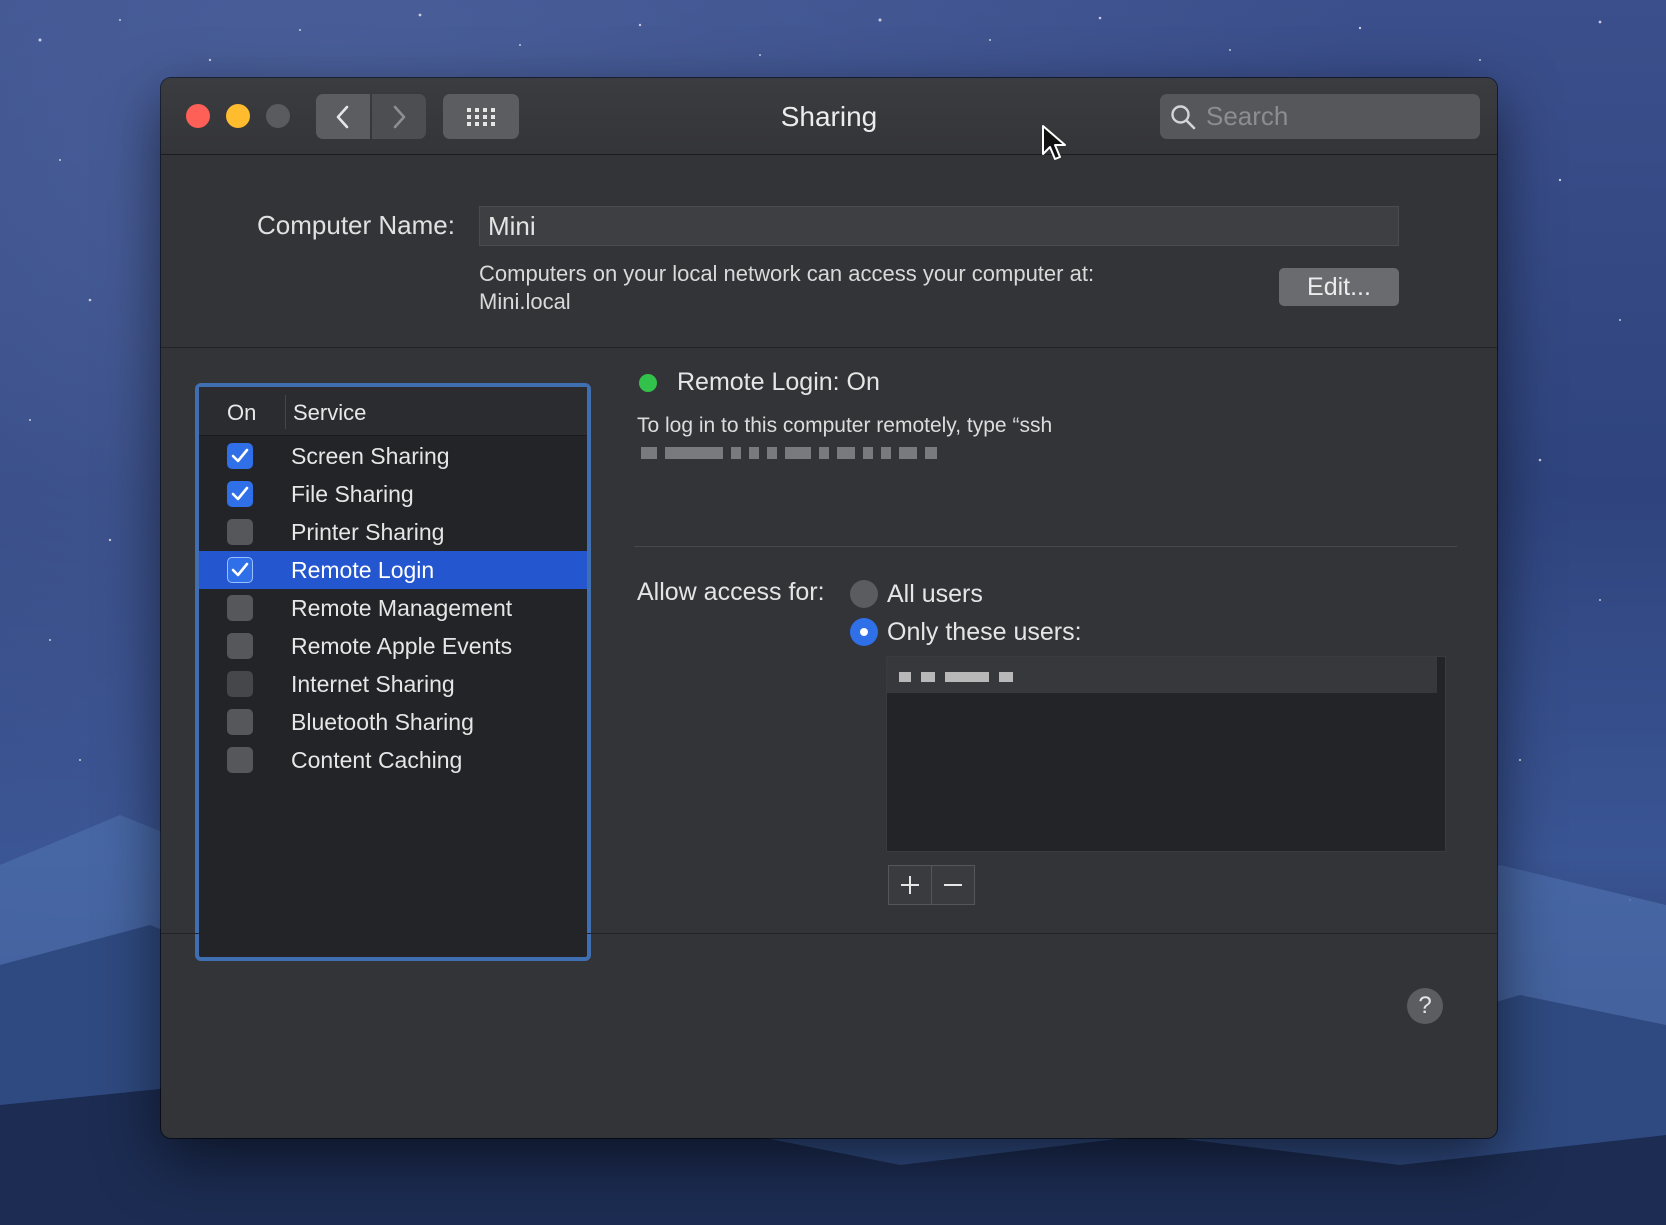 This screenshot has width=1666, height=1225. Describe the element at coordinates (382, 721) in the screenshot. I see `service-name: Bluetooth Sharing` at that location.